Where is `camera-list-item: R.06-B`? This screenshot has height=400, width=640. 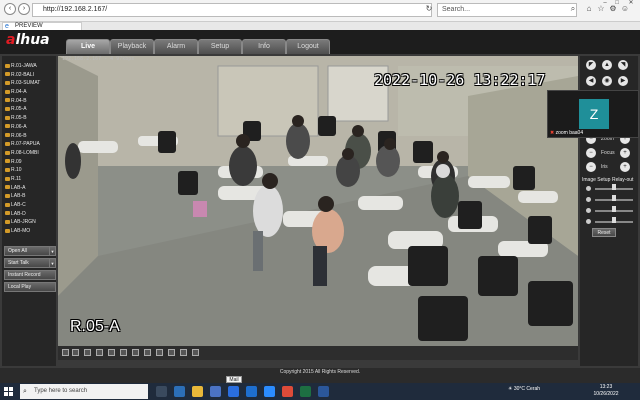 camera-list-item: R.06-B is located at coordinates (30, 136).